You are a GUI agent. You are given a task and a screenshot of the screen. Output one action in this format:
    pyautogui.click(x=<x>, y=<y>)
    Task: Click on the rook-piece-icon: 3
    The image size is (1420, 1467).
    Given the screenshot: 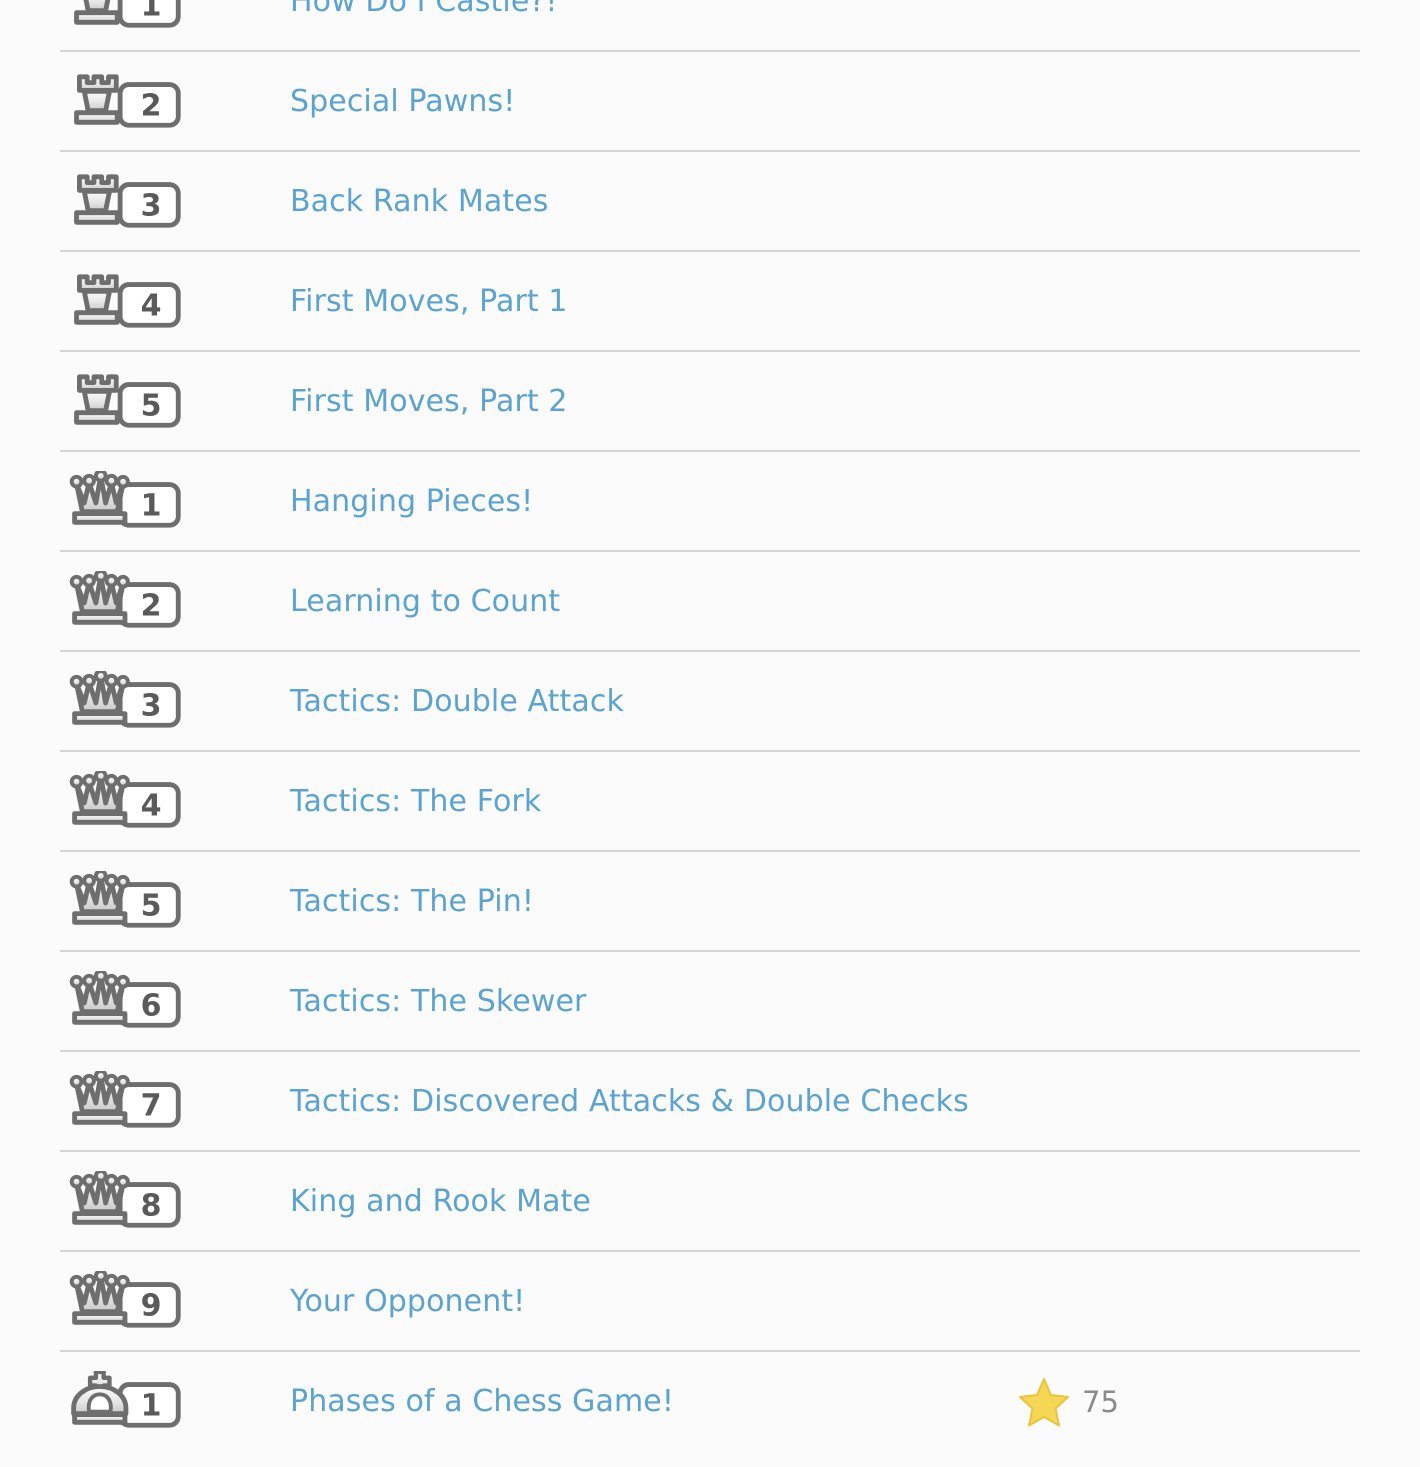 What is the action you would take?
    pyautogui.click(x=124, y=202)
    